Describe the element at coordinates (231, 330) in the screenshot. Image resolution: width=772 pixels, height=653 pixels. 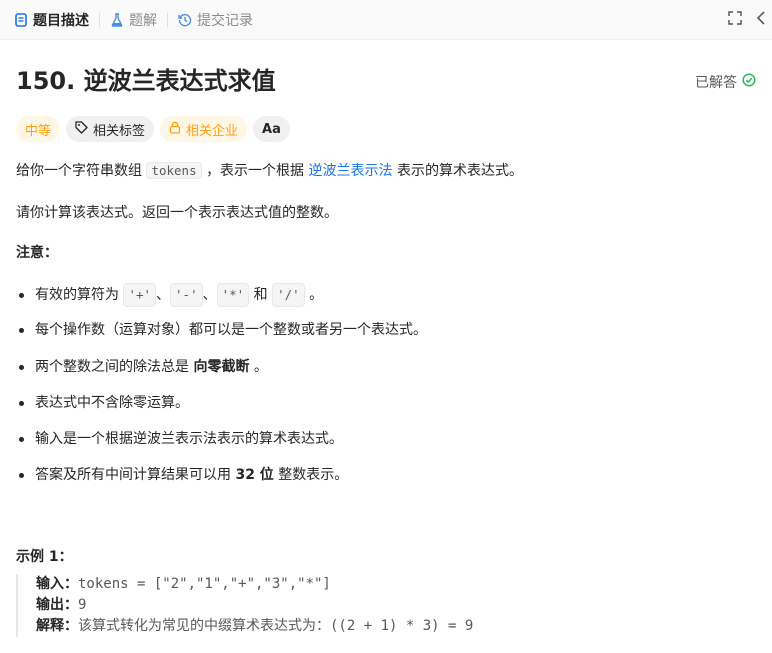
I see `list-text: 每个操作数（运算对象）都可以是一个整数或者另一个表达式。` at that location.